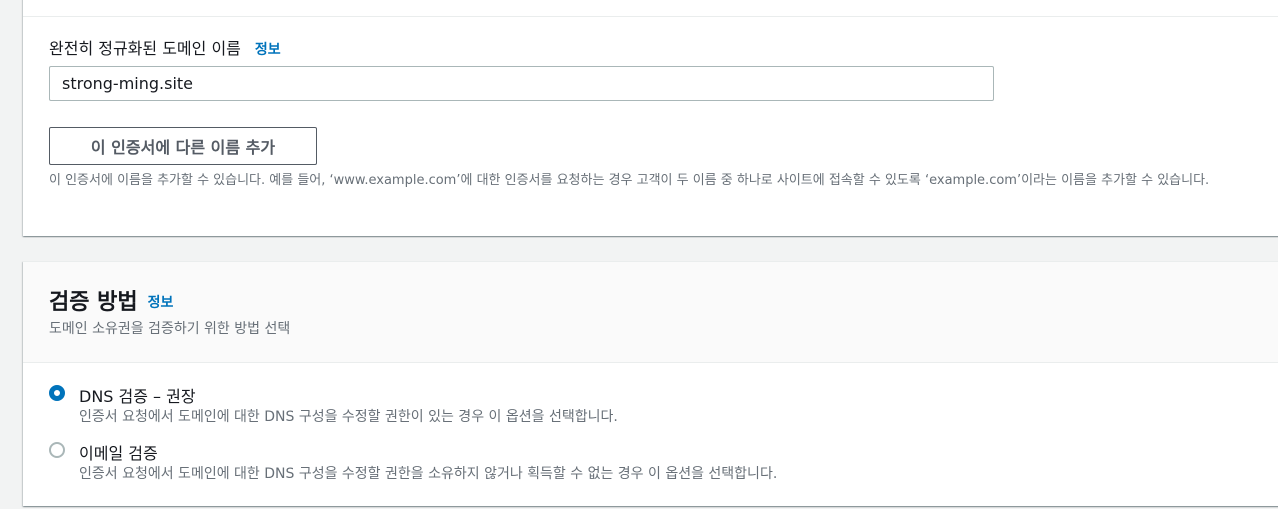  Describe the element at coordinates (57, 393) in the screenshot. I see `dns-validation-radio` at that location.